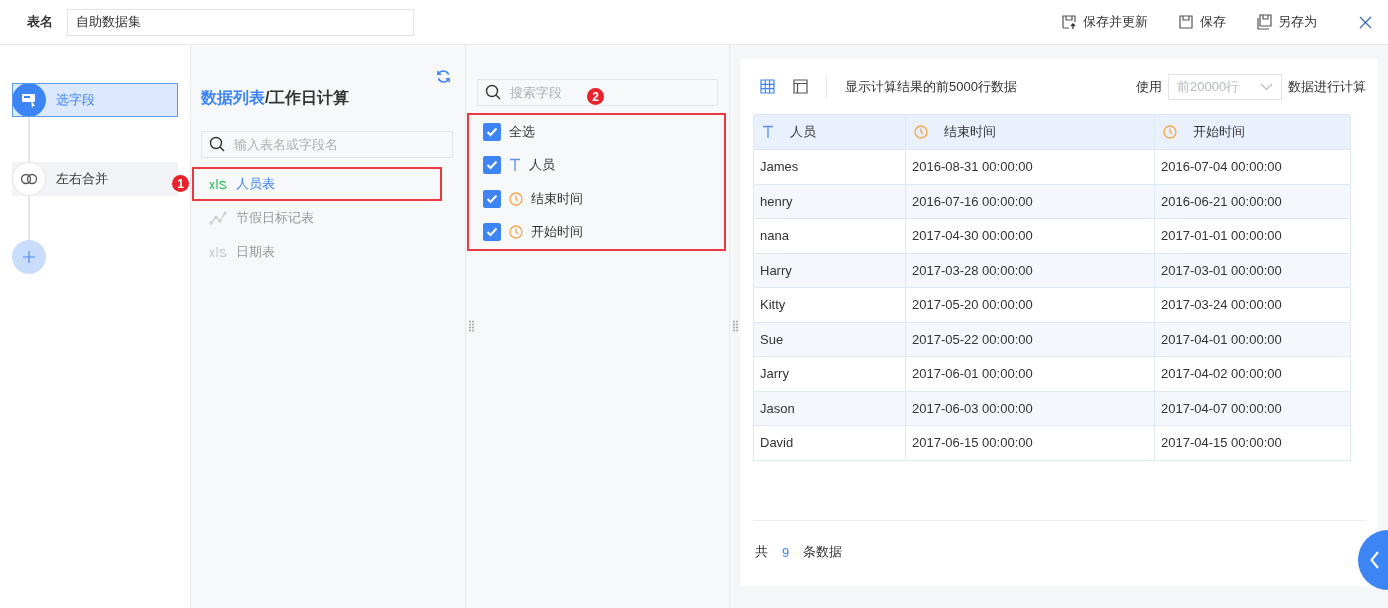 This screenshot has width=1388, height=608. Describe the element at coordinates (1252, 235) in the screenshot. I see `table-cell: 2017-01-01 00:00:00` at that location.